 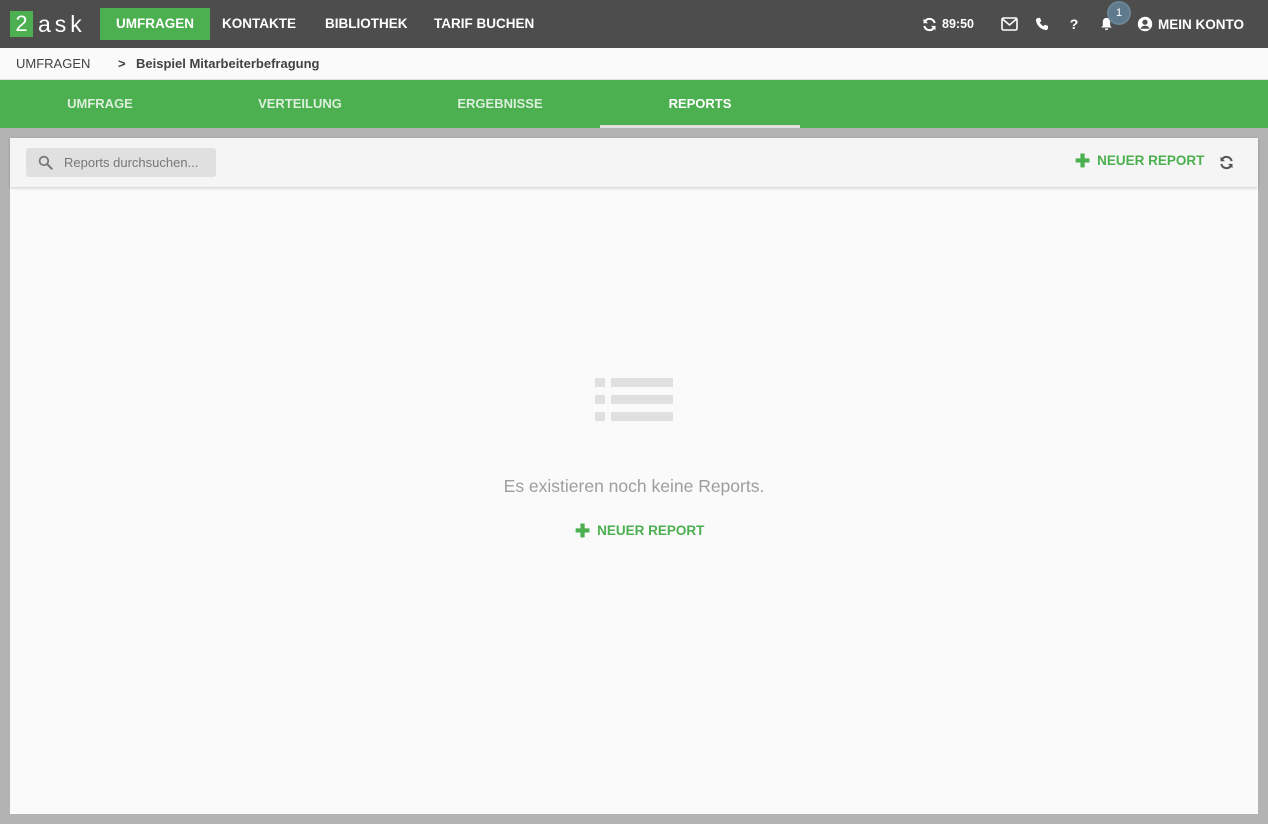 I want to click on new-report-label: NEUER REPORT, so click(x=1151, y=160).